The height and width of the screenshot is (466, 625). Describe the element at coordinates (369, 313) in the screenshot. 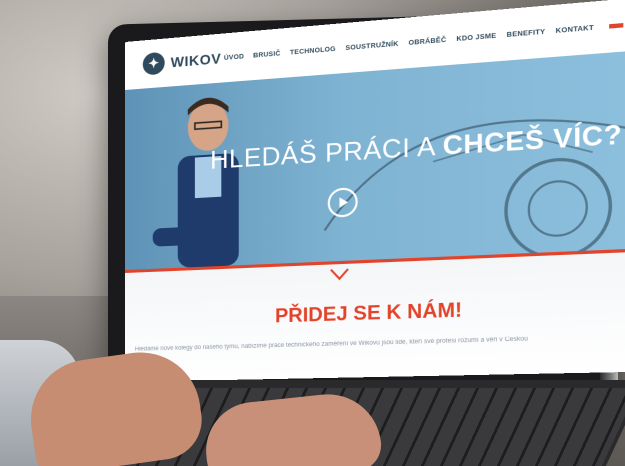

I see `join-heading: PŘIDEJ SE K NÁM!` at that location.